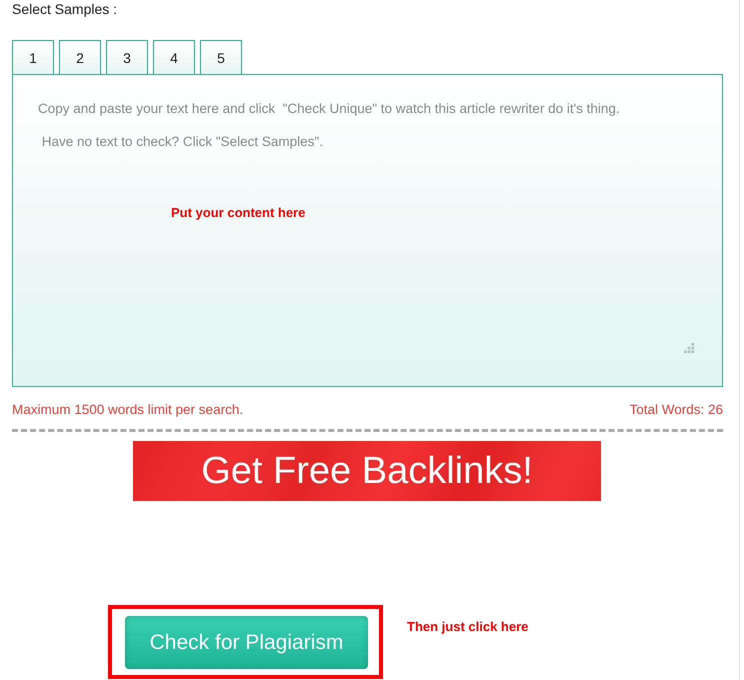  I want to click on annotation-text: Put your content here, so click(238, 212).